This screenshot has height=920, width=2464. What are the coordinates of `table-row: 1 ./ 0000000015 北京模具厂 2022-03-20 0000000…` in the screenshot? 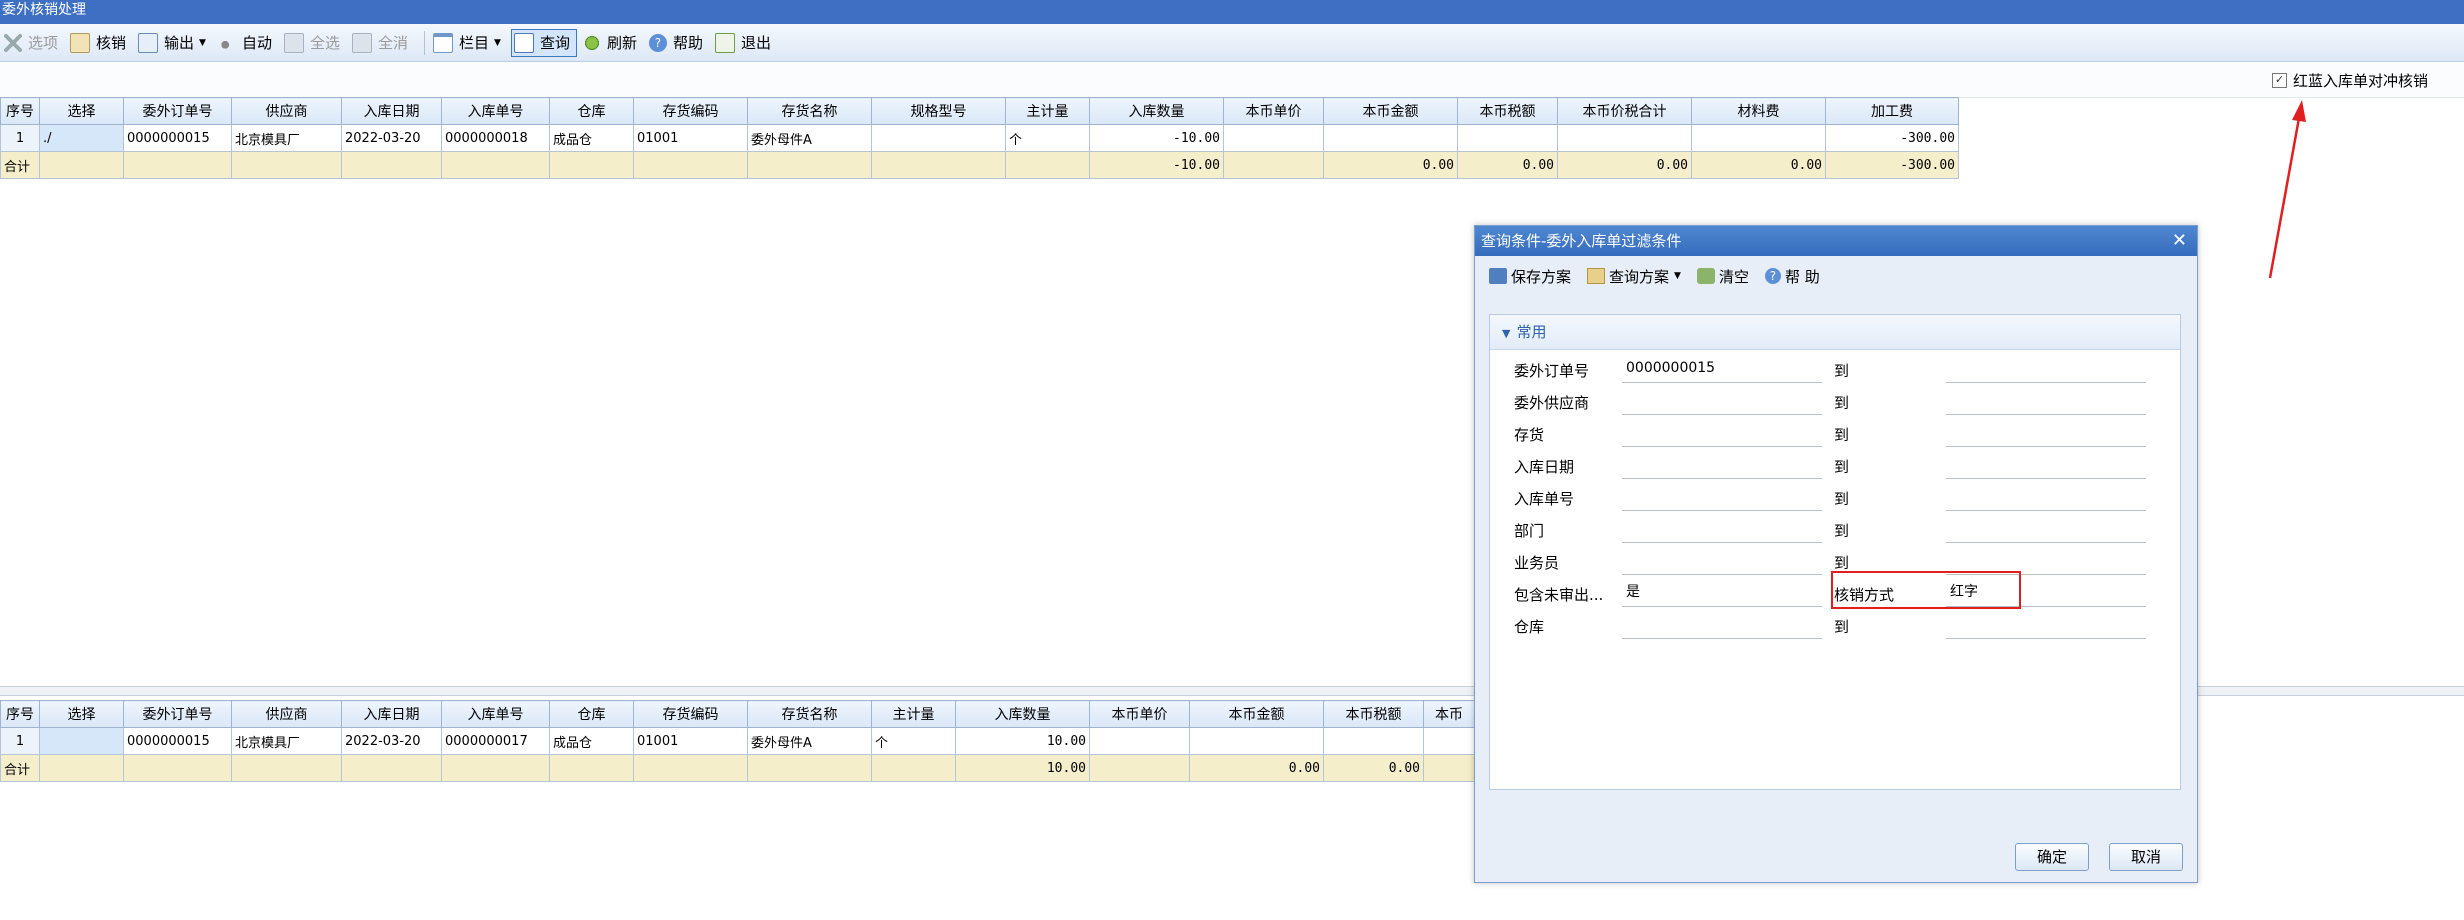 It's located at (979, 138).